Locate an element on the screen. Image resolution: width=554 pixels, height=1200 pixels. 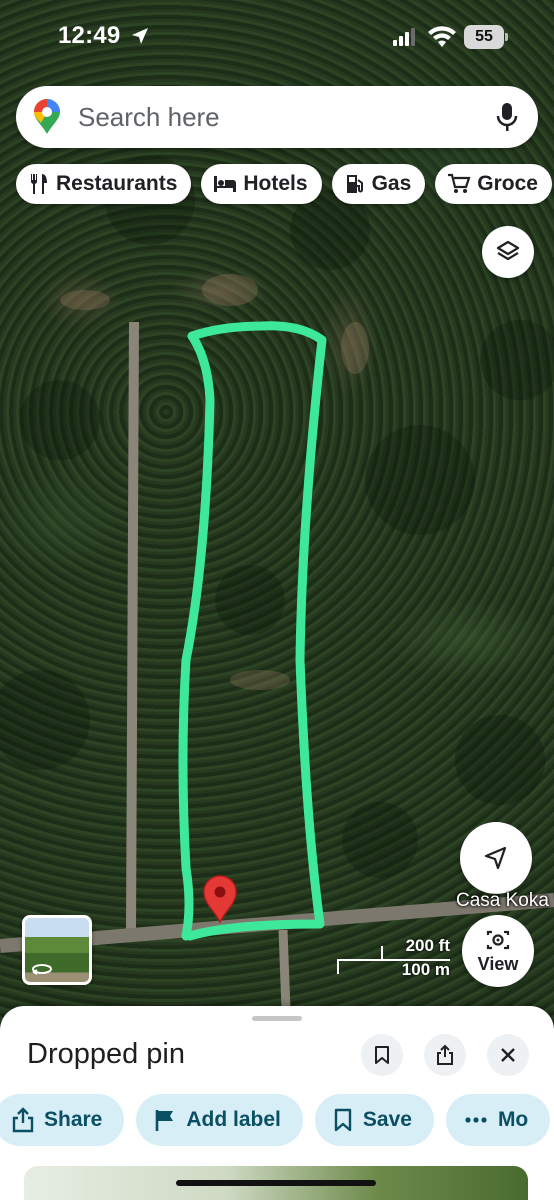
chip-label: Restaurants is located at coordinates (117, 183).